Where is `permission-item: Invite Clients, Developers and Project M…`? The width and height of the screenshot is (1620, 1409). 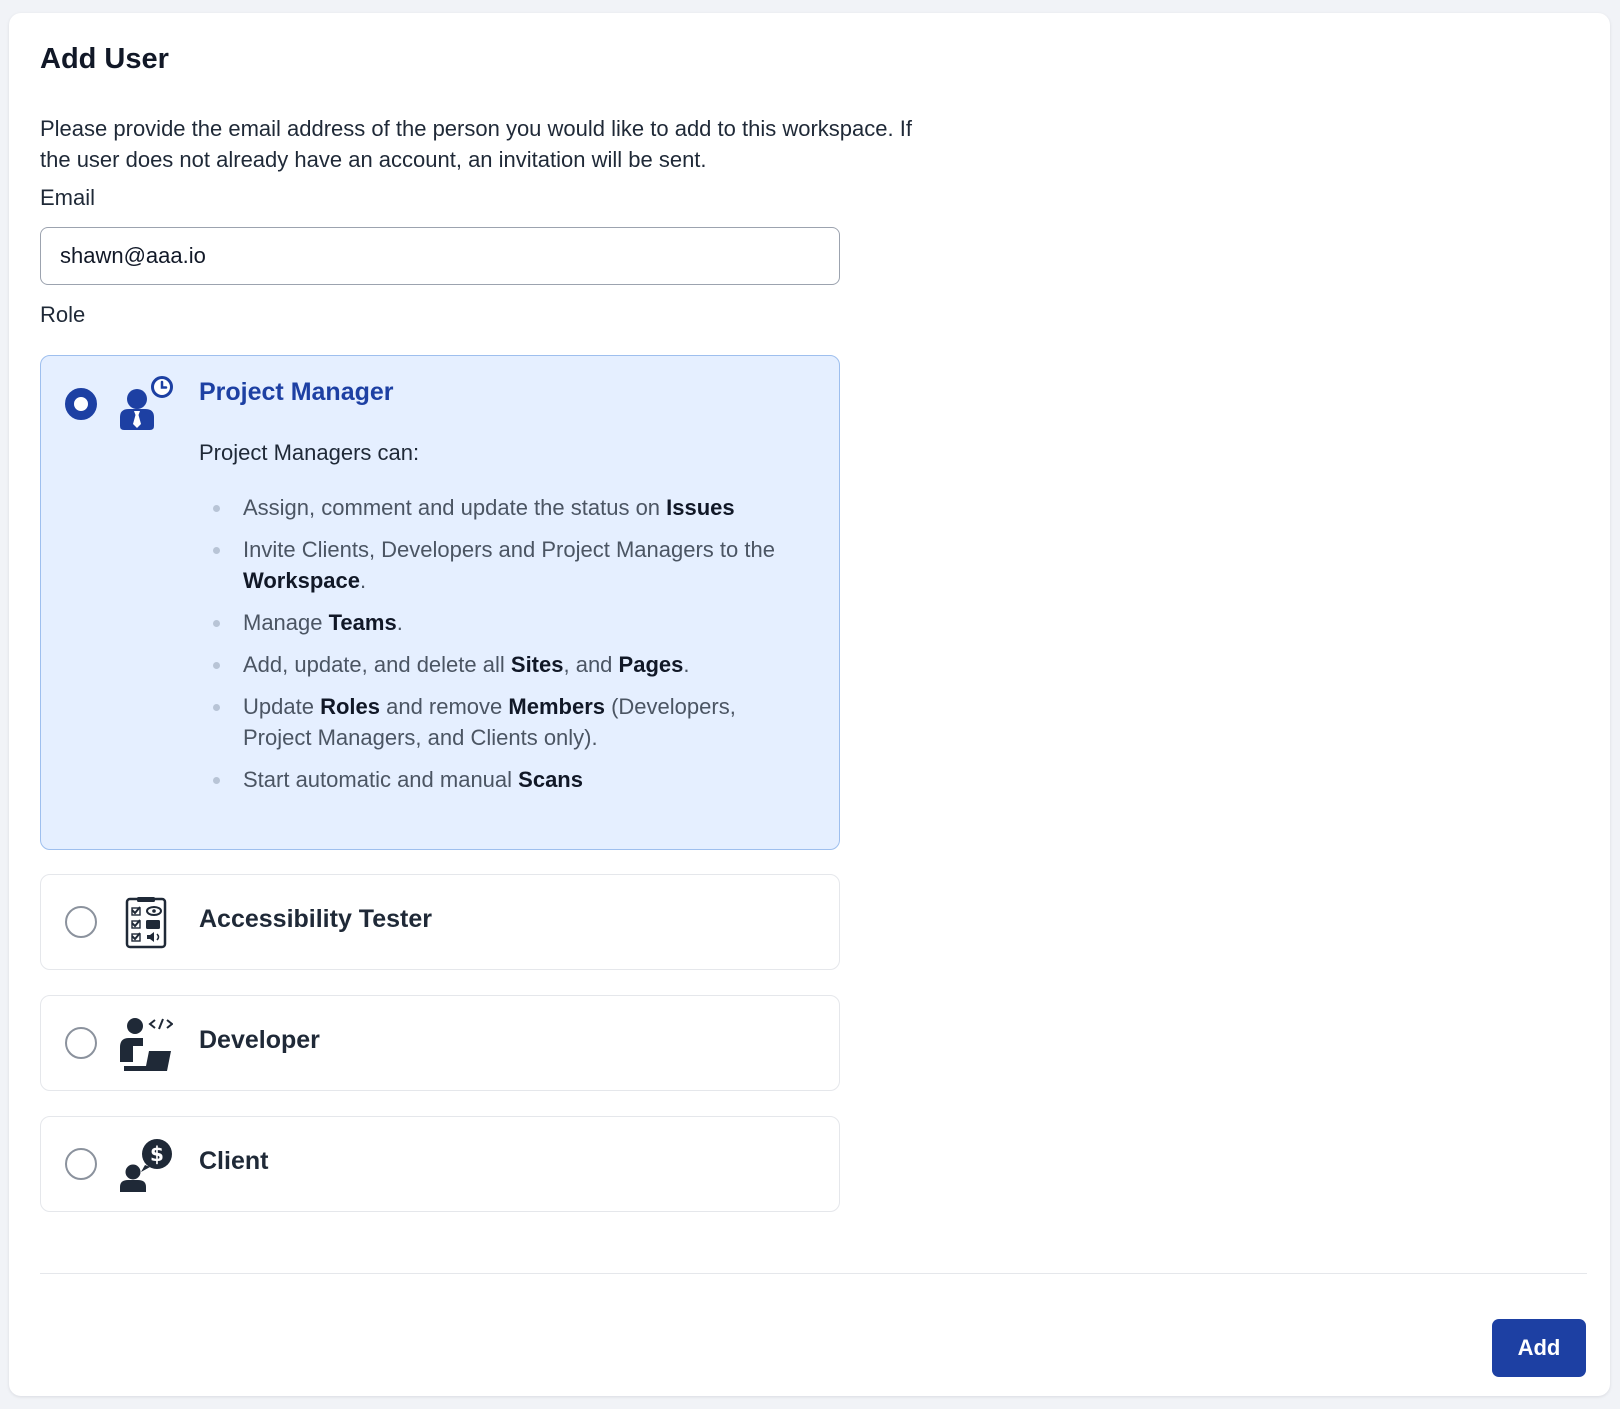 permission-item: Invite Clients, Developers and Project M… is located at coordinates (504, 565).